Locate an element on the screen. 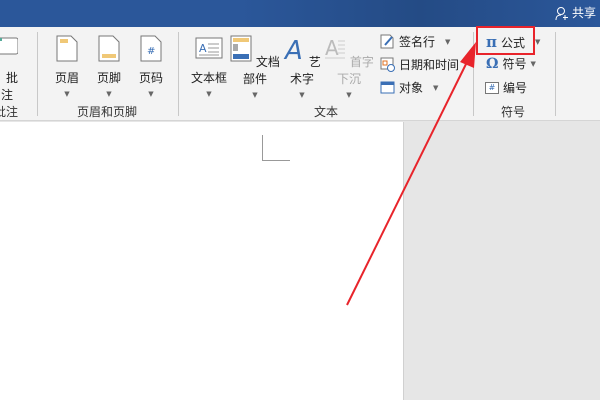  annotation-arrow is located at coordinates (411, 174).